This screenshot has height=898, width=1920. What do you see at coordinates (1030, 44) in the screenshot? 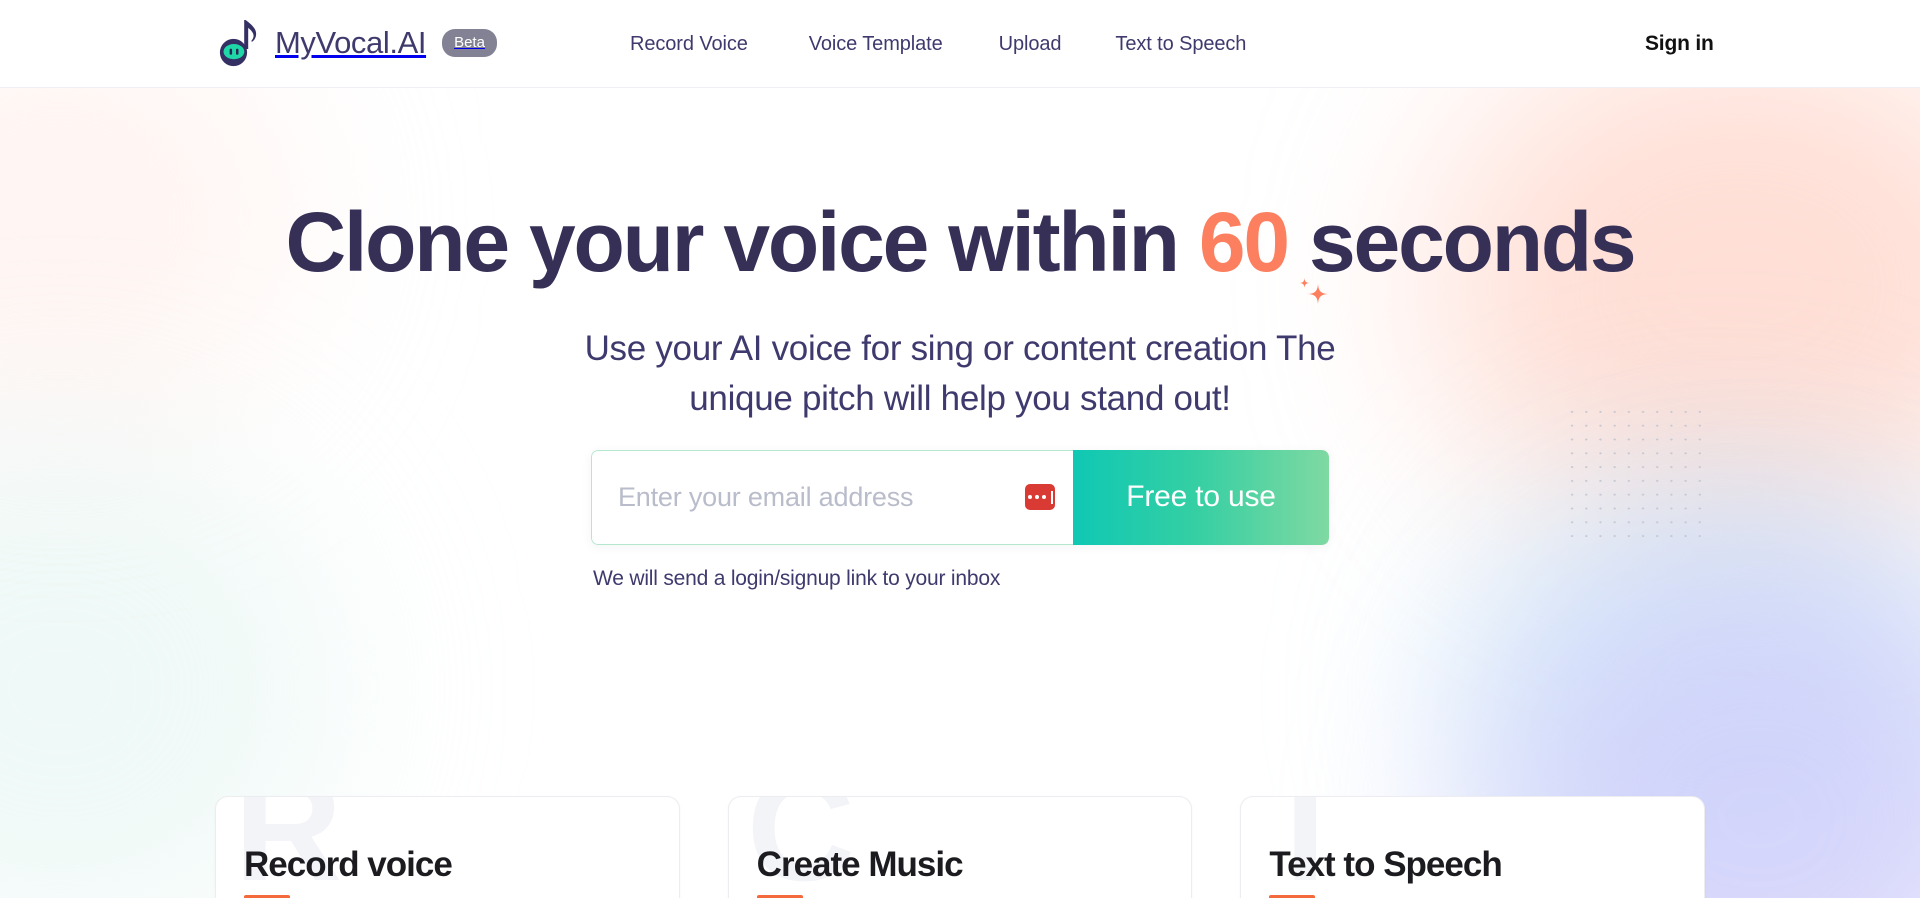
I see `nav-upload: Upload` at bounding box center [1030, 44].